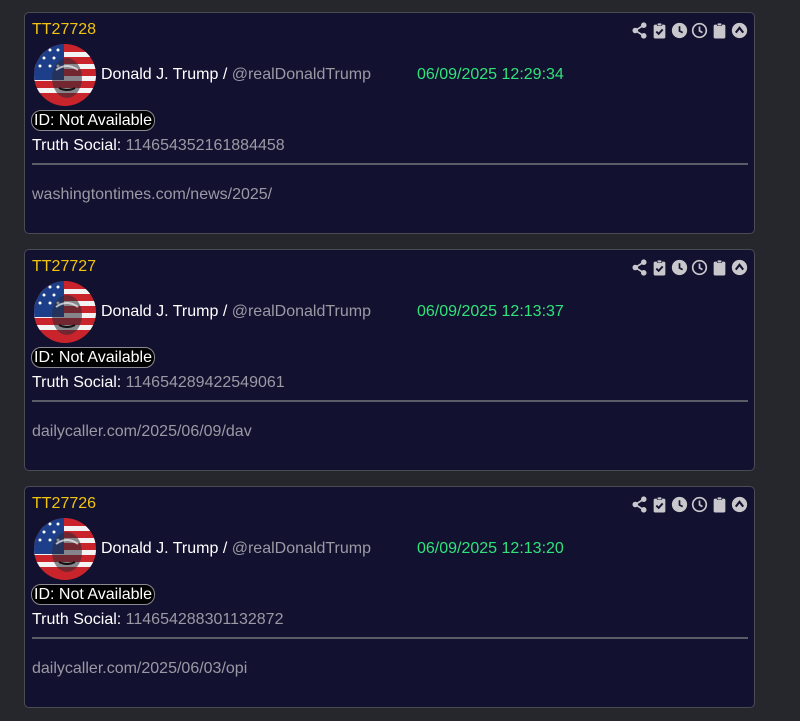 The width and height of the screenshot is (800, 721). What do you see at coordinates (205, 382) in the screenshot?
I see `post-number: 114654289422549061` at bounding box center [205, 382].